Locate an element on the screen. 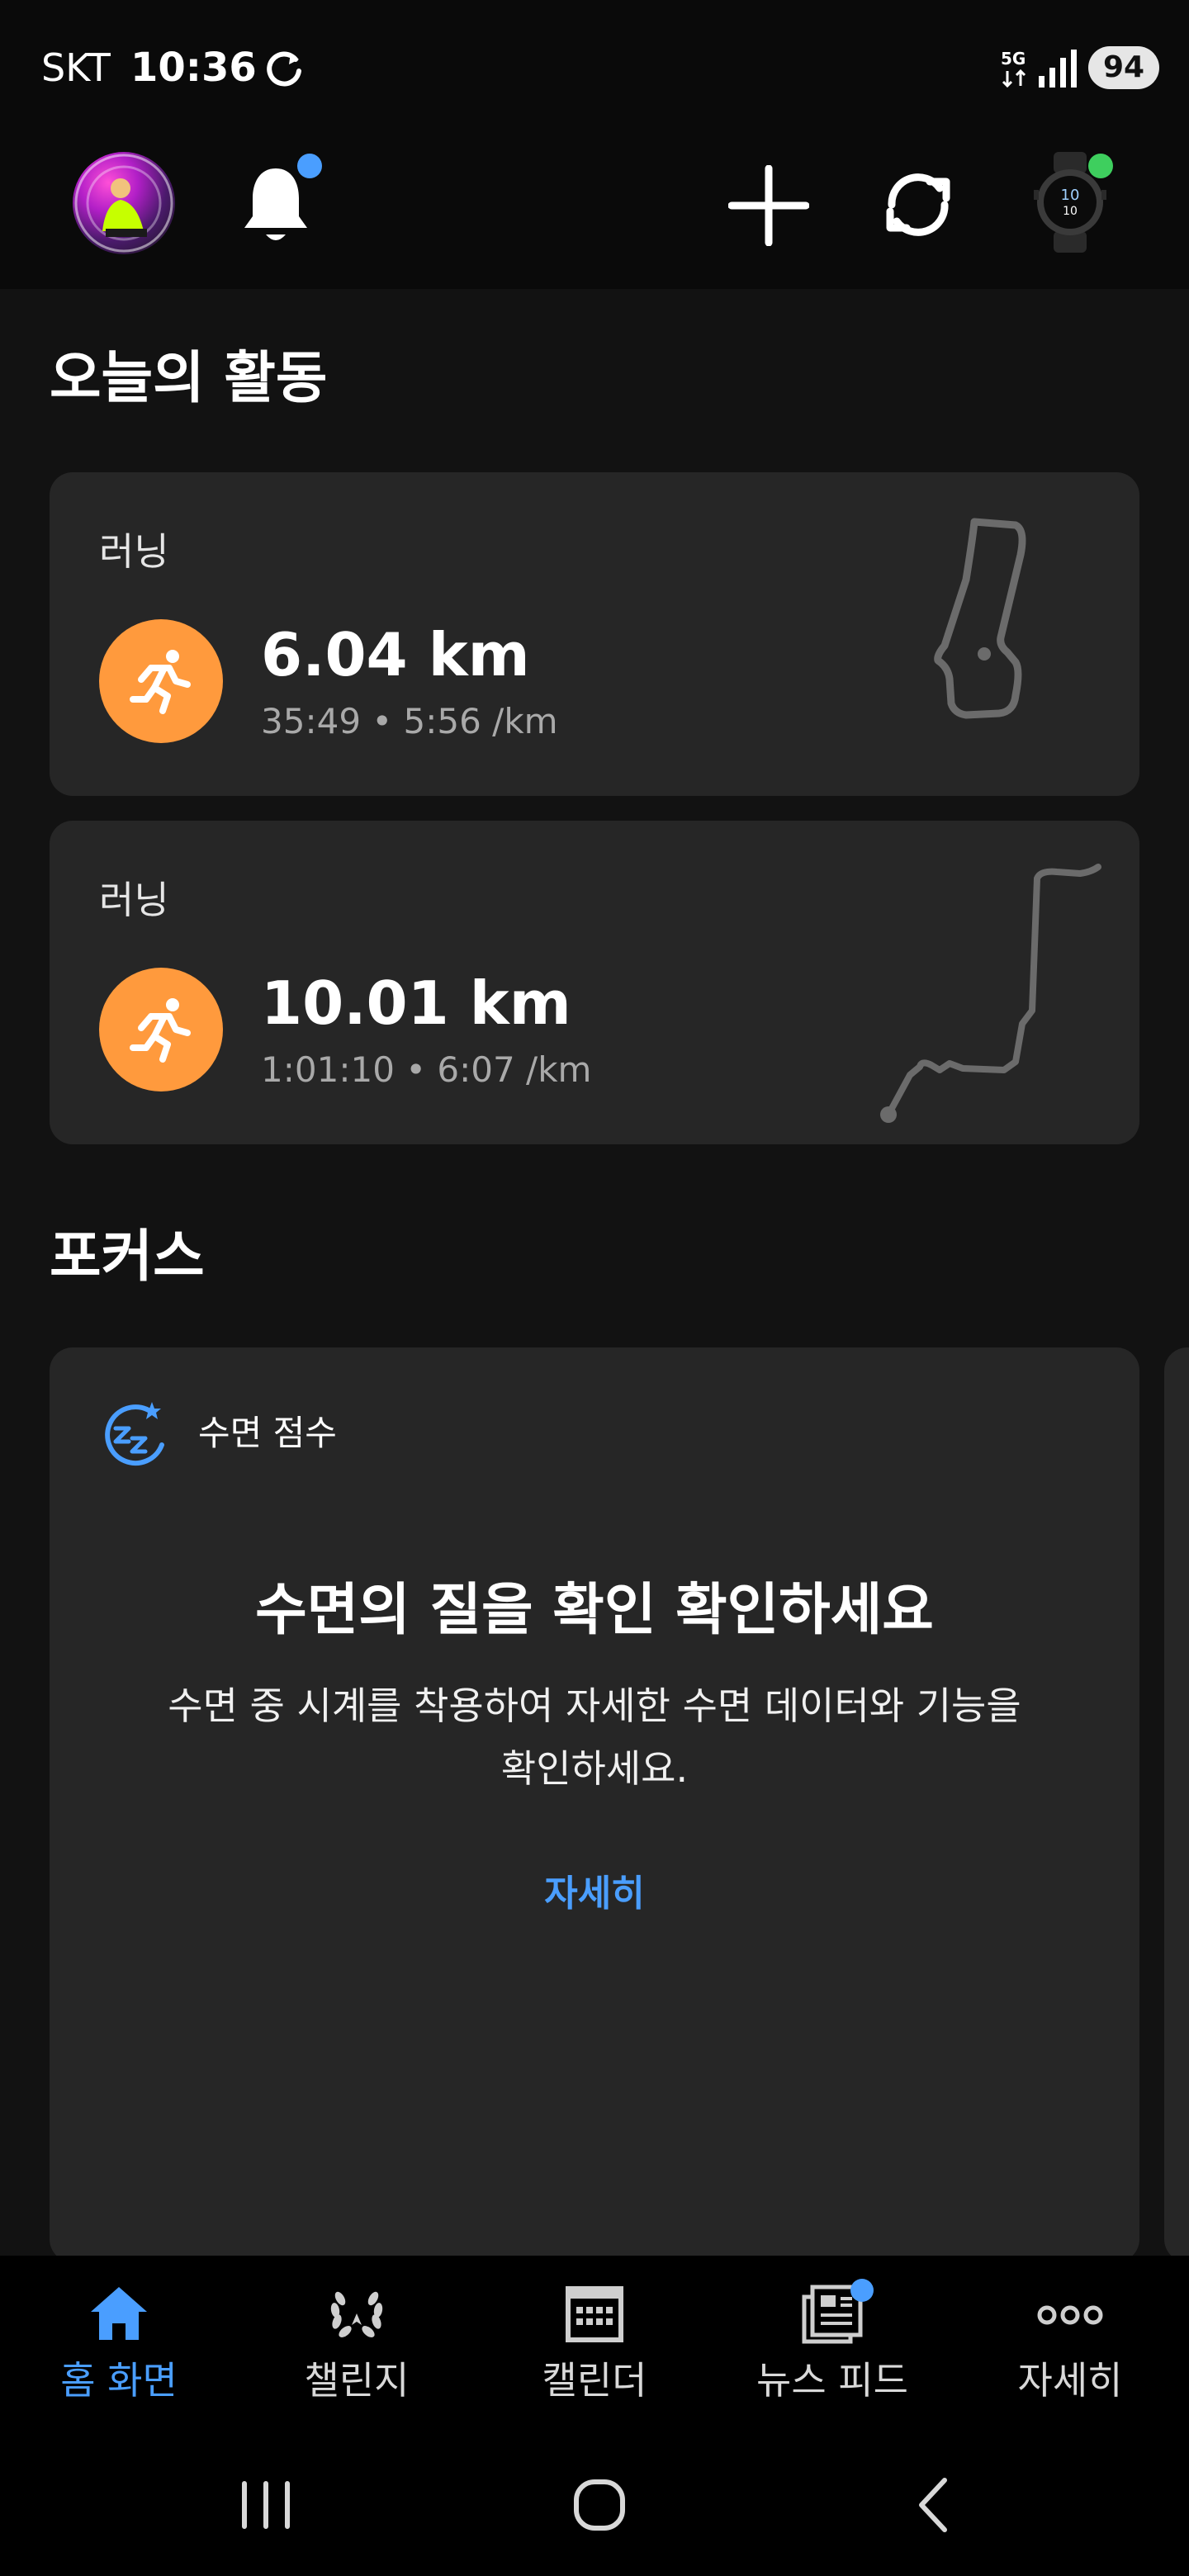  avatar is located at coordinates (124, 203).